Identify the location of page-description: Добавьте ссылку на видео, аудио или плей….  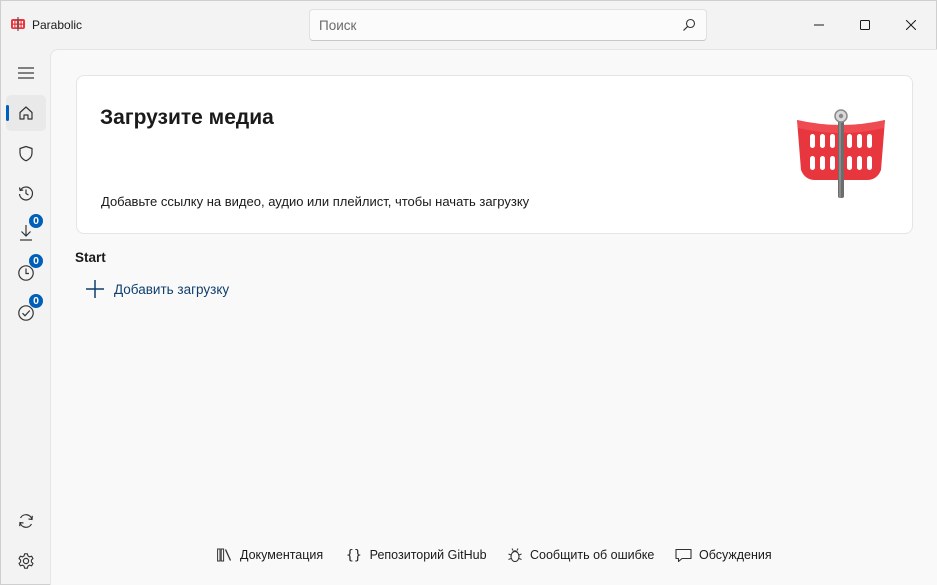
(315, 201).